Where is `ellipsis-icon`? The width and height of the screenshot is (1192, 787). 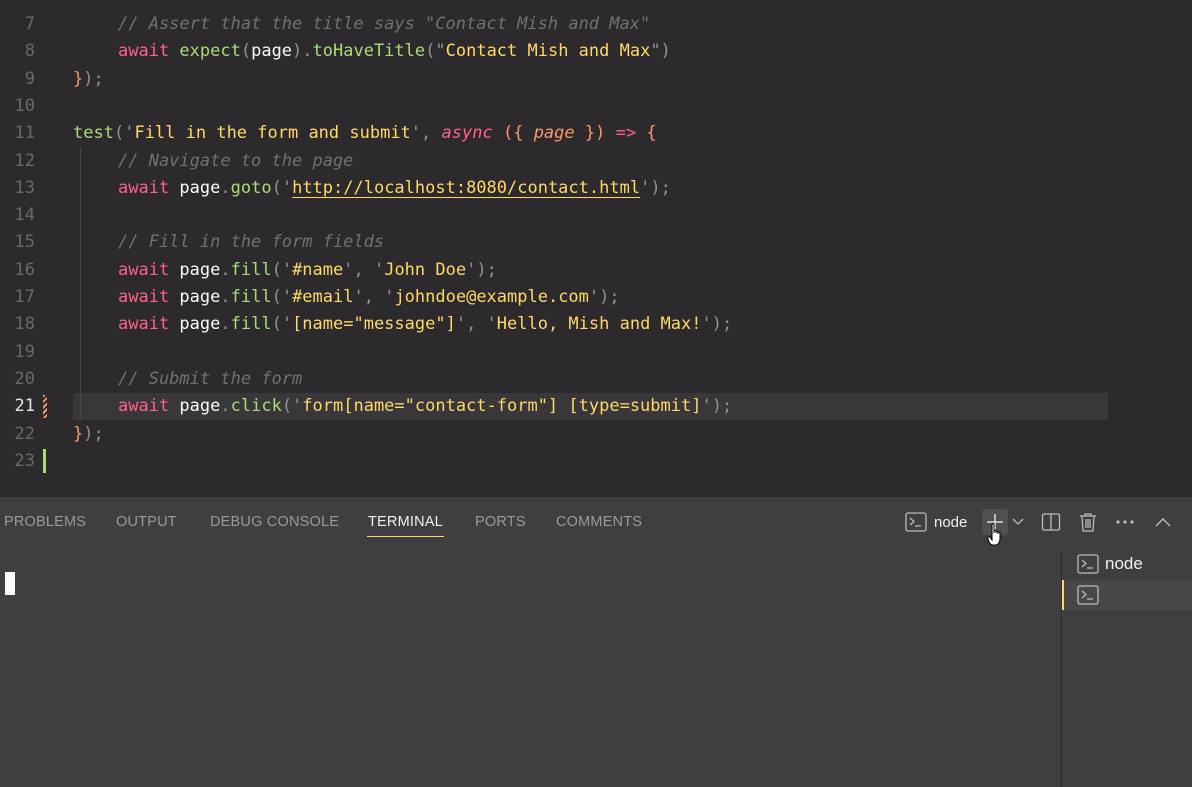
ellipsis-icon is located at coordinates (1125, 522).